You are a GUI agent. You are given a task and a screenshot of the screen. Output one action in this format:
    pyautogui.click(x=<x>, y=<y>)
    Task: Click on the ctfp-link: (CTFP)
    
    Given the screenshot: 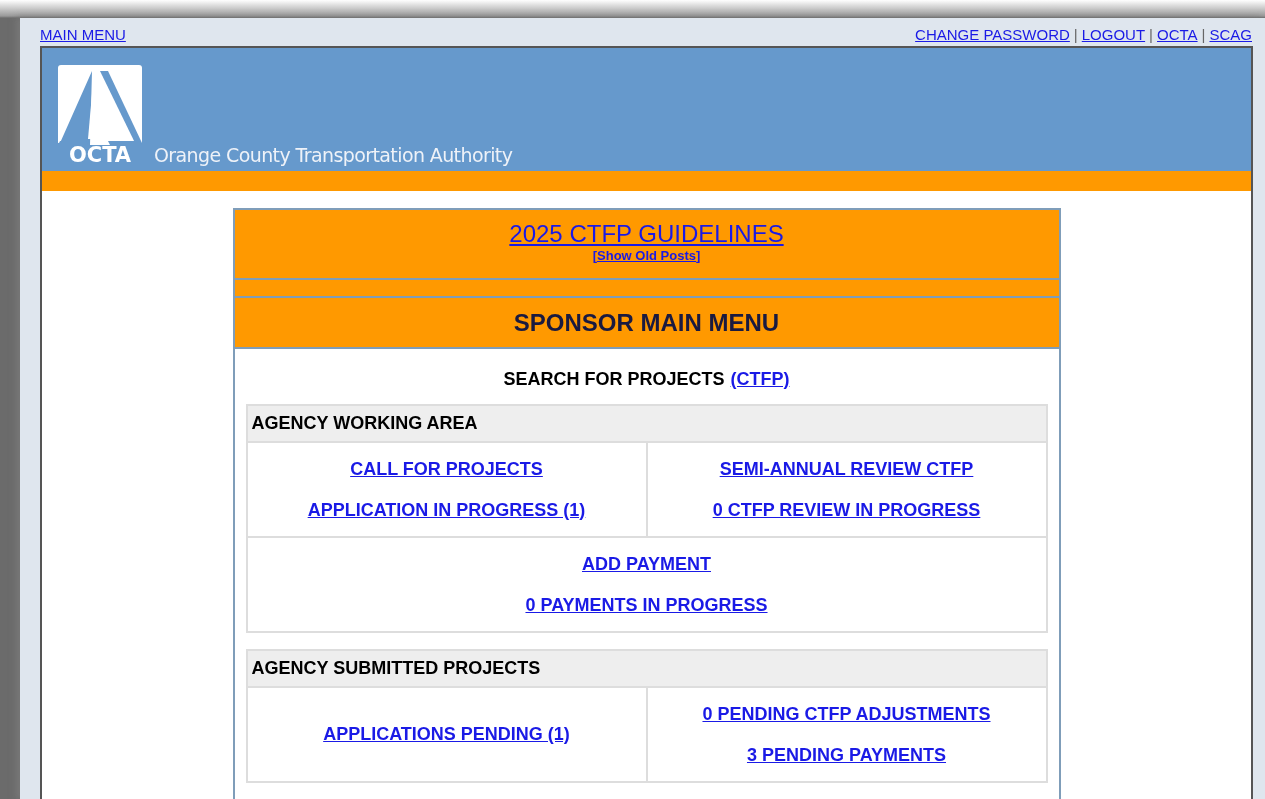 What is the action you would take?
    pyautogui.click(x=760, y=379)
    